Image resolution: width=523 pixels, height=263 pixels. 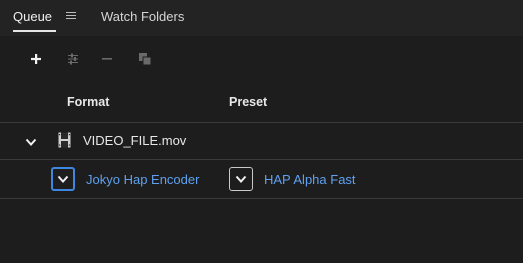 I want to click on format-dropdown-button, so click(x=63, y=179).